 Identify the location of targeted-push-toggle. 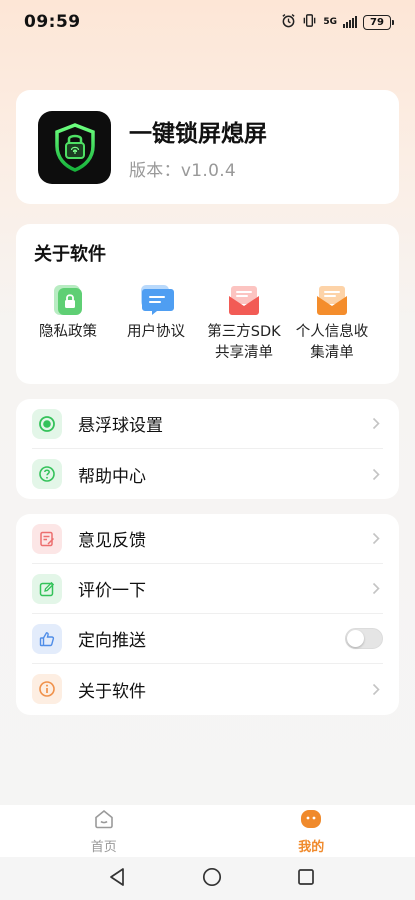
(364, 638).